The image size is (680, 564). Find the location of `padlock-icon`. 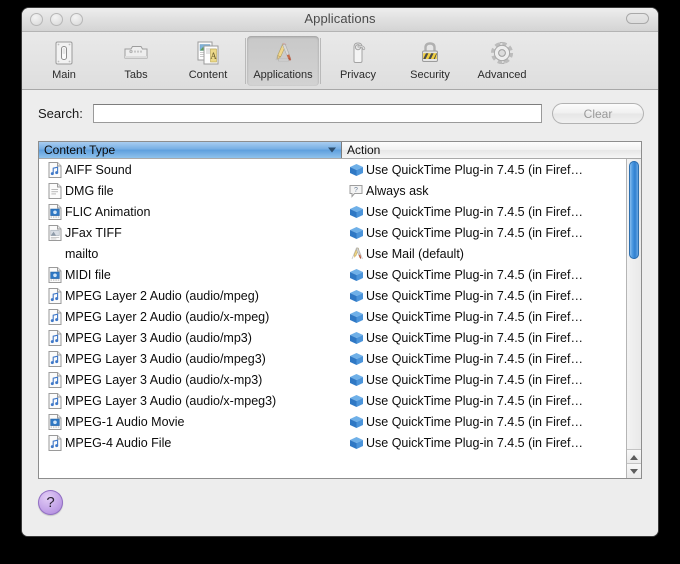

padlock-icon is located at coordinates (430, 53).